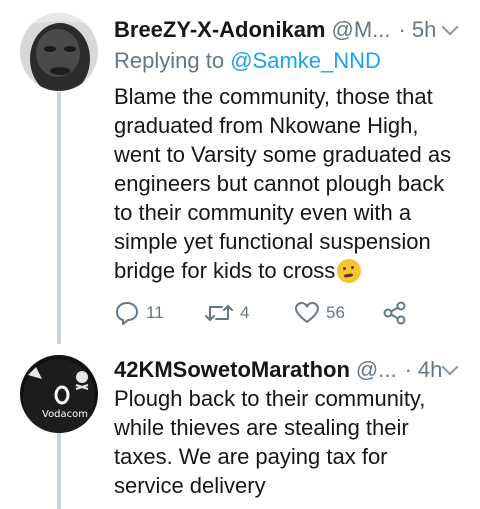 This screenshot has height=509, width=480. Describe the element at coordinates (319, 313) in the screenshot. I see `like-button: 56` at that location.